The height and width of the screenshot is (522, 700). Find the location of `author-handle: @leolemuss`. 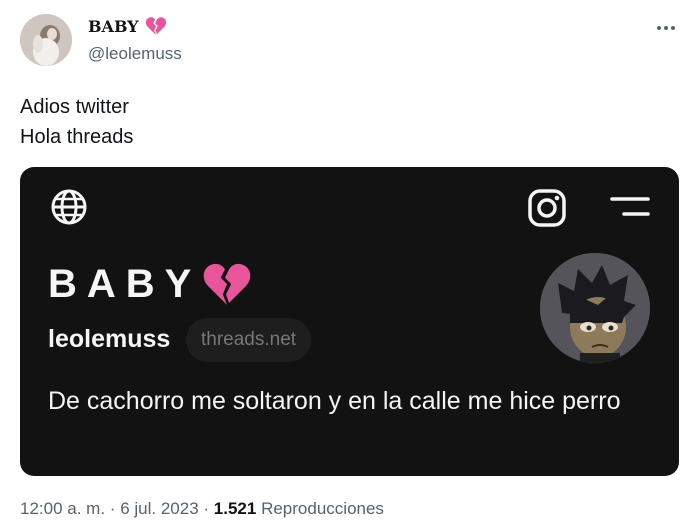

author-handle: @leolemuss is located at coordinates (135, 54).